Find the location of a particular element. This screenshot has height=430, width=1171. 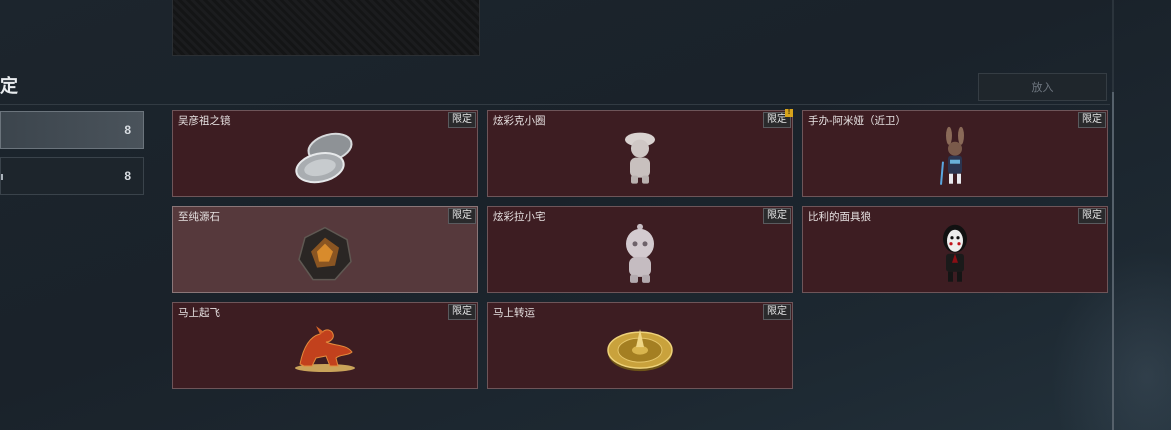

item-card: 手办-阿米娅（近卫） 限定 is located at coordinates (955, 153).